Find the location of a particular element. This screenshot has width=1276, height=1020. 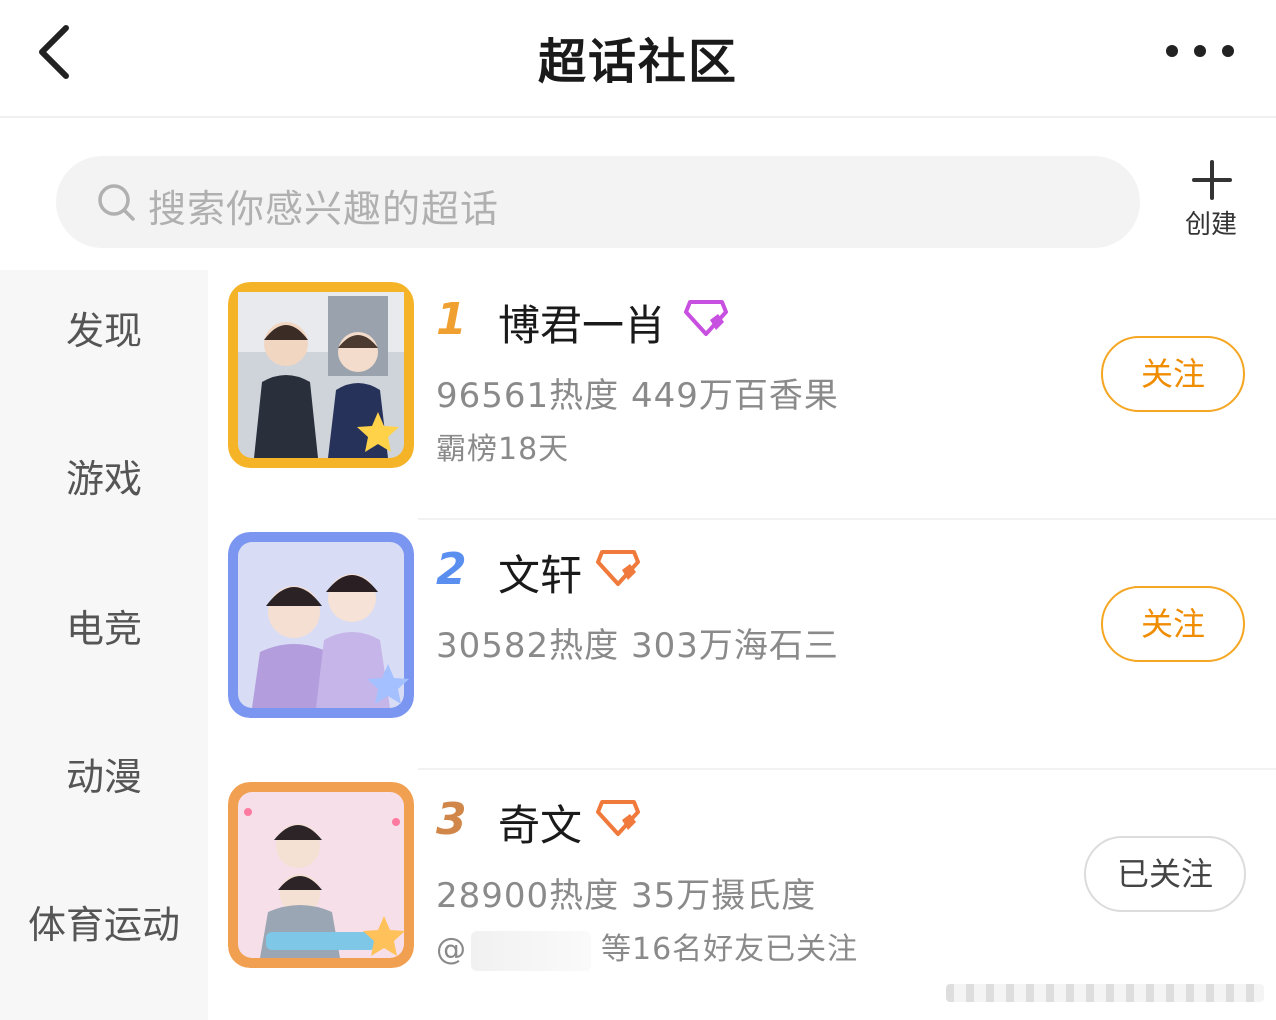

more-dots-icon is located at coordinates (1200, 51).